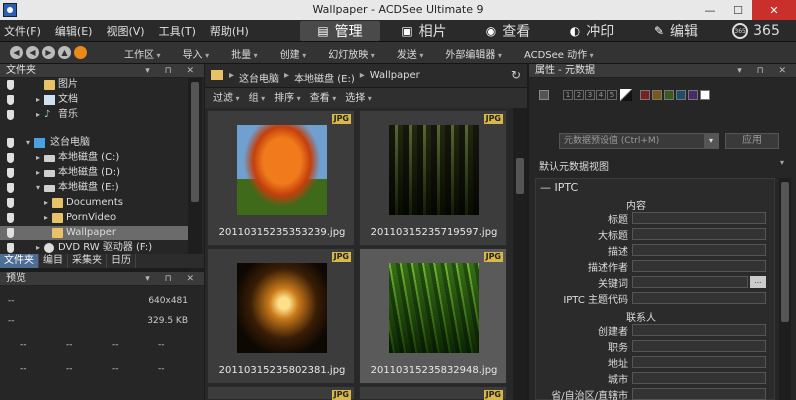 The height and width of the screenshot is (400, 796). I want to click on tab-calendar: 日历, so click(121, 261).